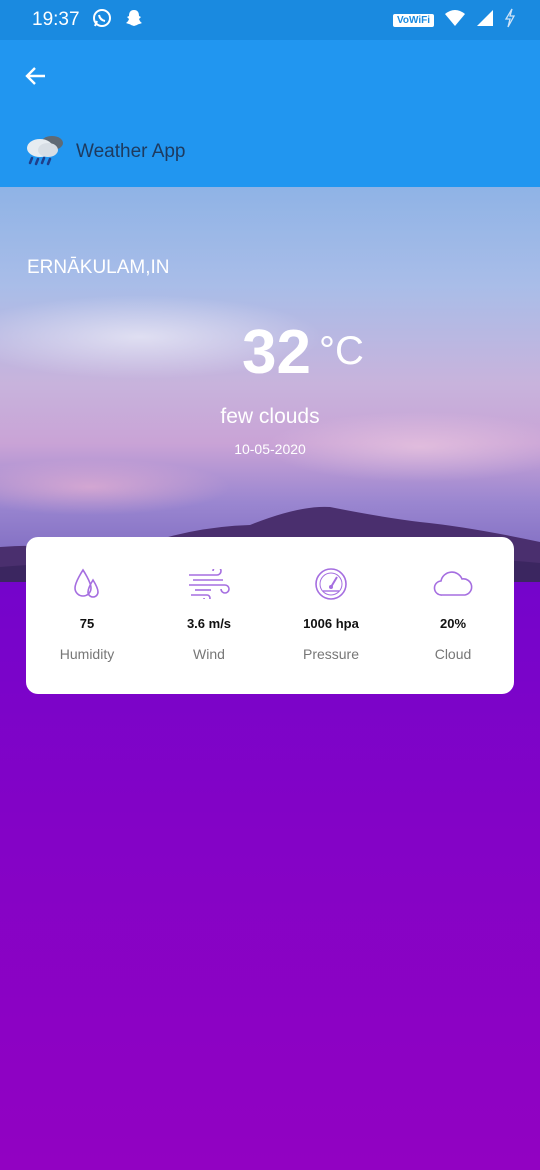  I want to click on cloud-stat: 20% Cloud, so click(453, 615).